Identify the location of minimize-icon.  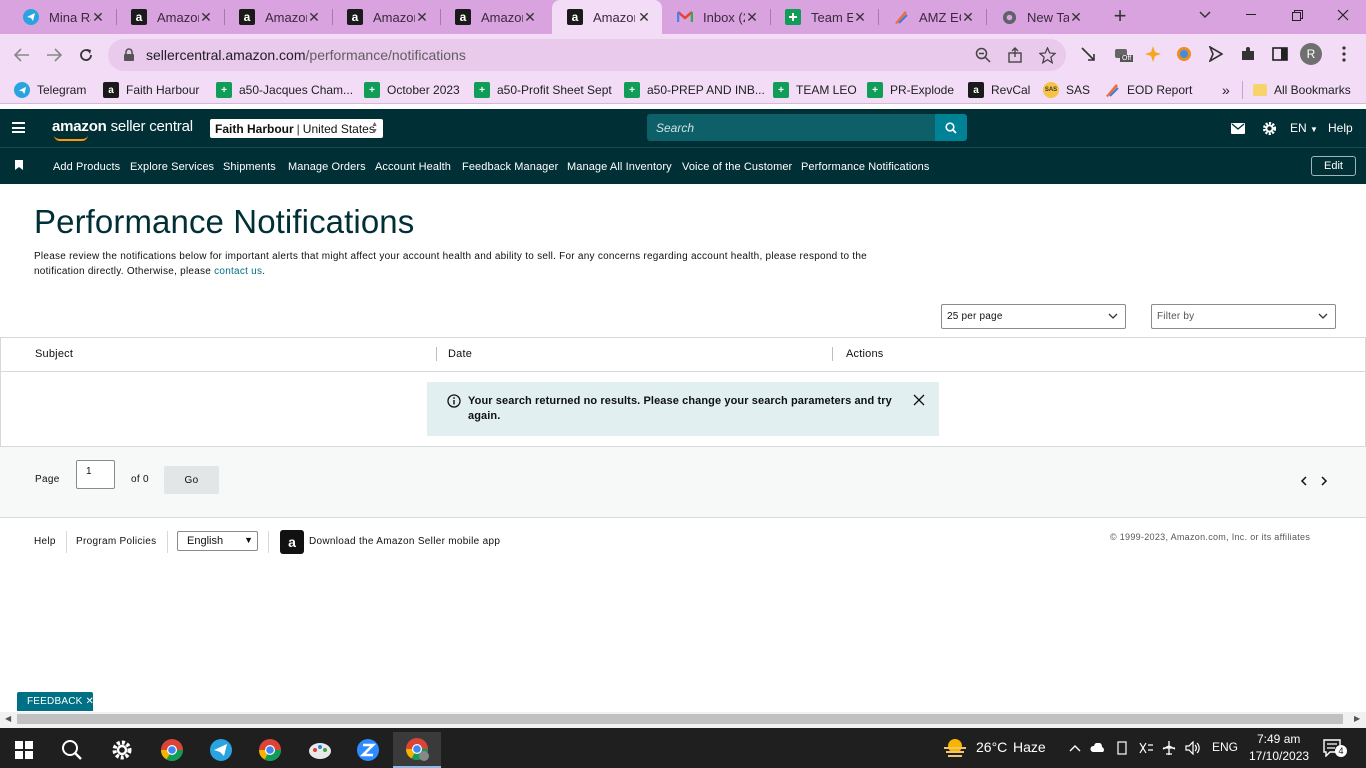
(1251, 15).